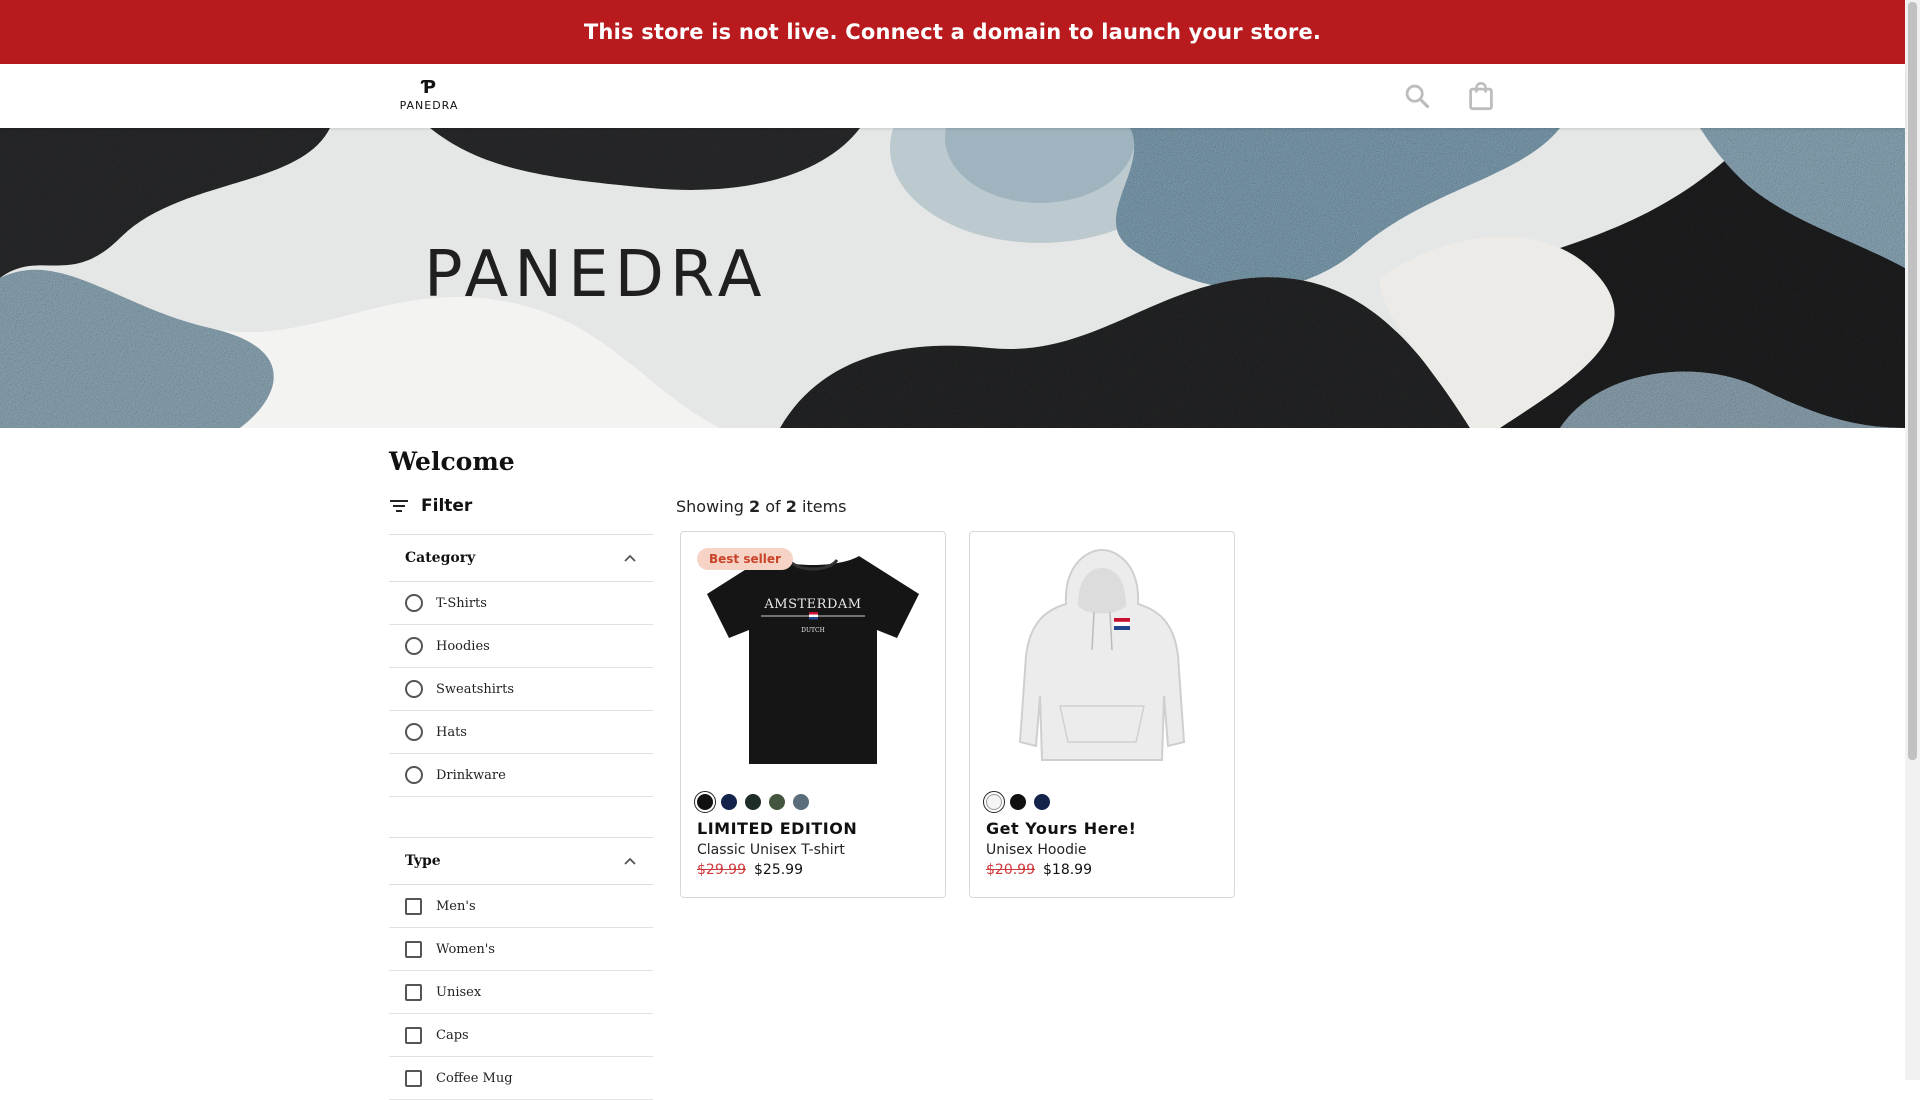  Describe the element at coordinates (791, 506) in the screenshot. I see `results-total: 2` at that location.